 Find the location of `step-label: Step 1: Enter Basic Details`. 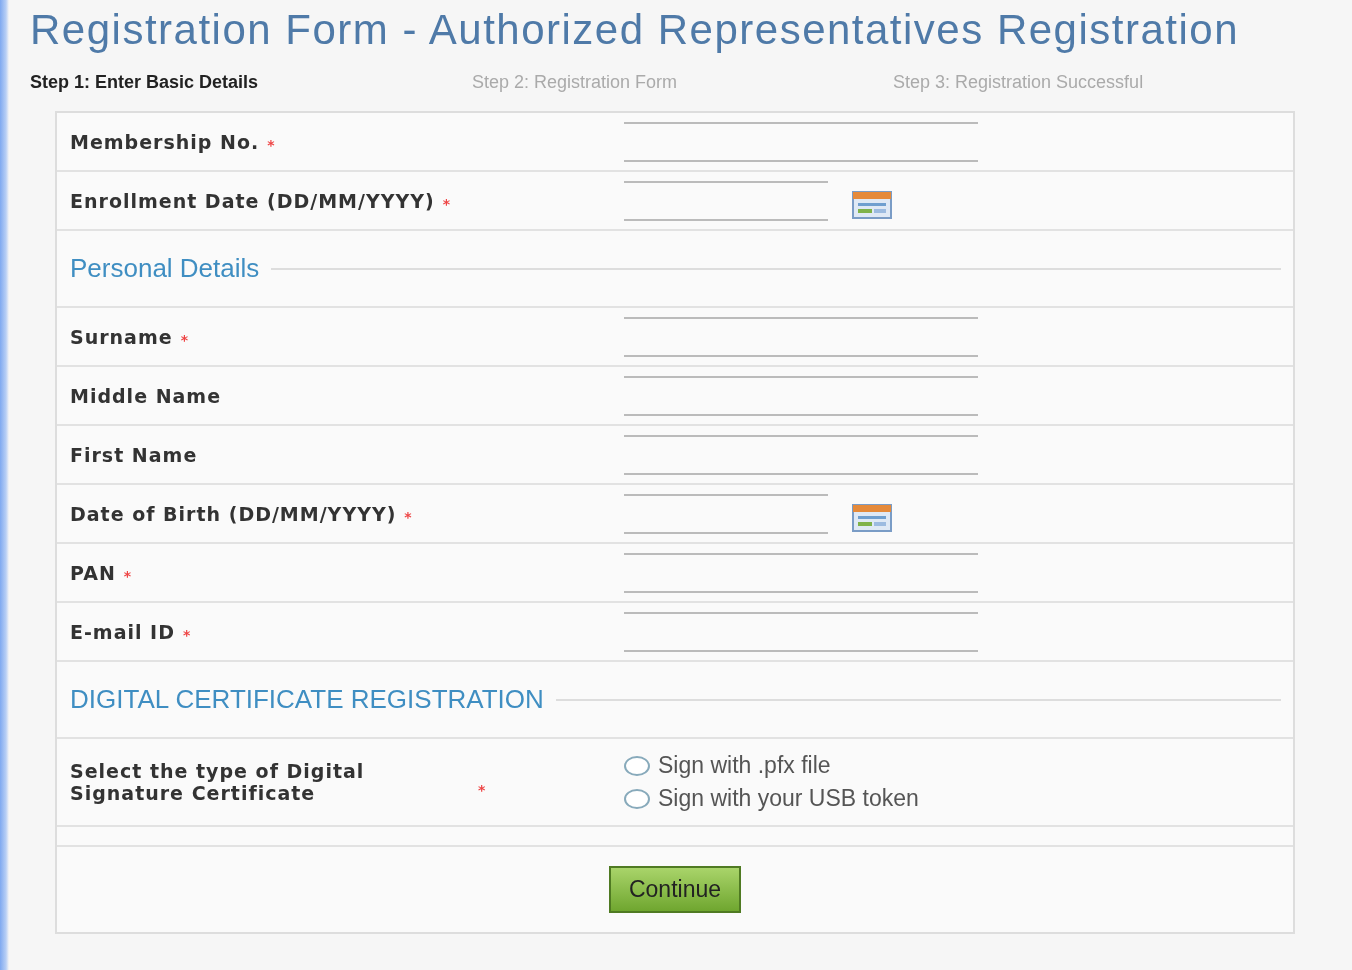

step-label: Step 1: Enter Basic Details is located at coordinates (145, 82).